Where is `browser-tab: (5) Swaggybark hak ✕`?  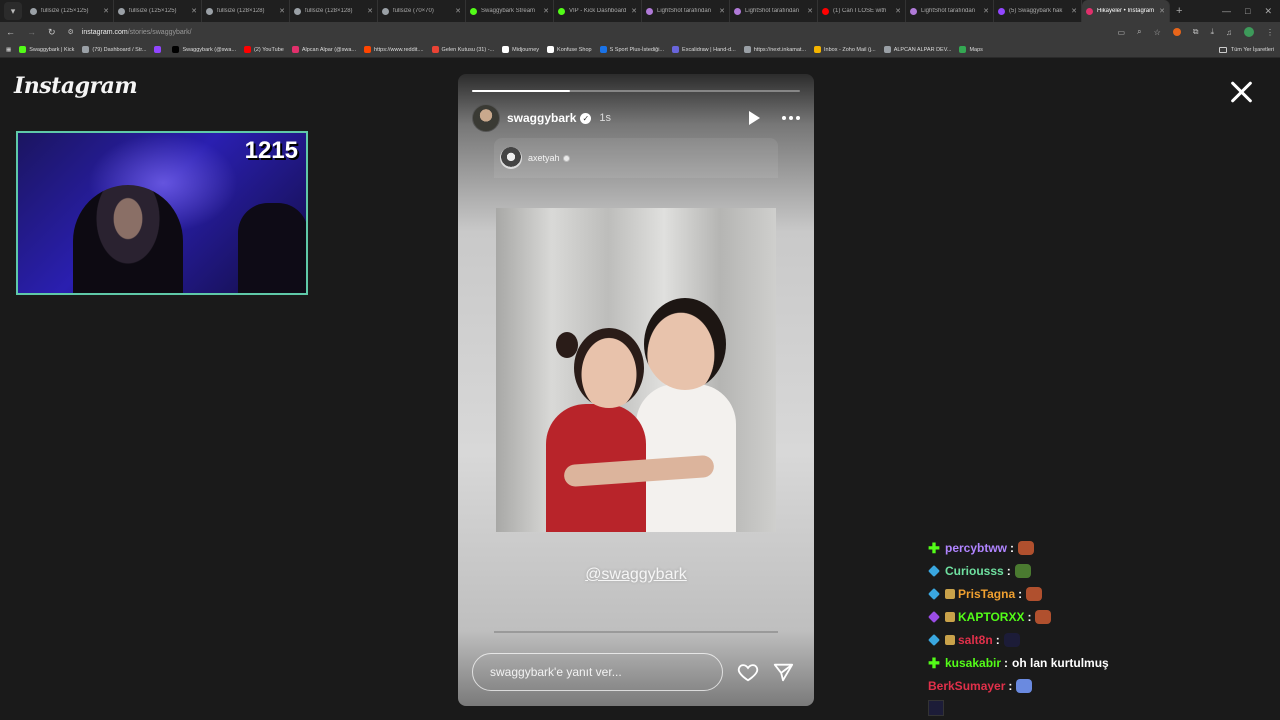
browser-tab: (5) Swaggybark hak ✕ is located at coordinates (1038, 11).